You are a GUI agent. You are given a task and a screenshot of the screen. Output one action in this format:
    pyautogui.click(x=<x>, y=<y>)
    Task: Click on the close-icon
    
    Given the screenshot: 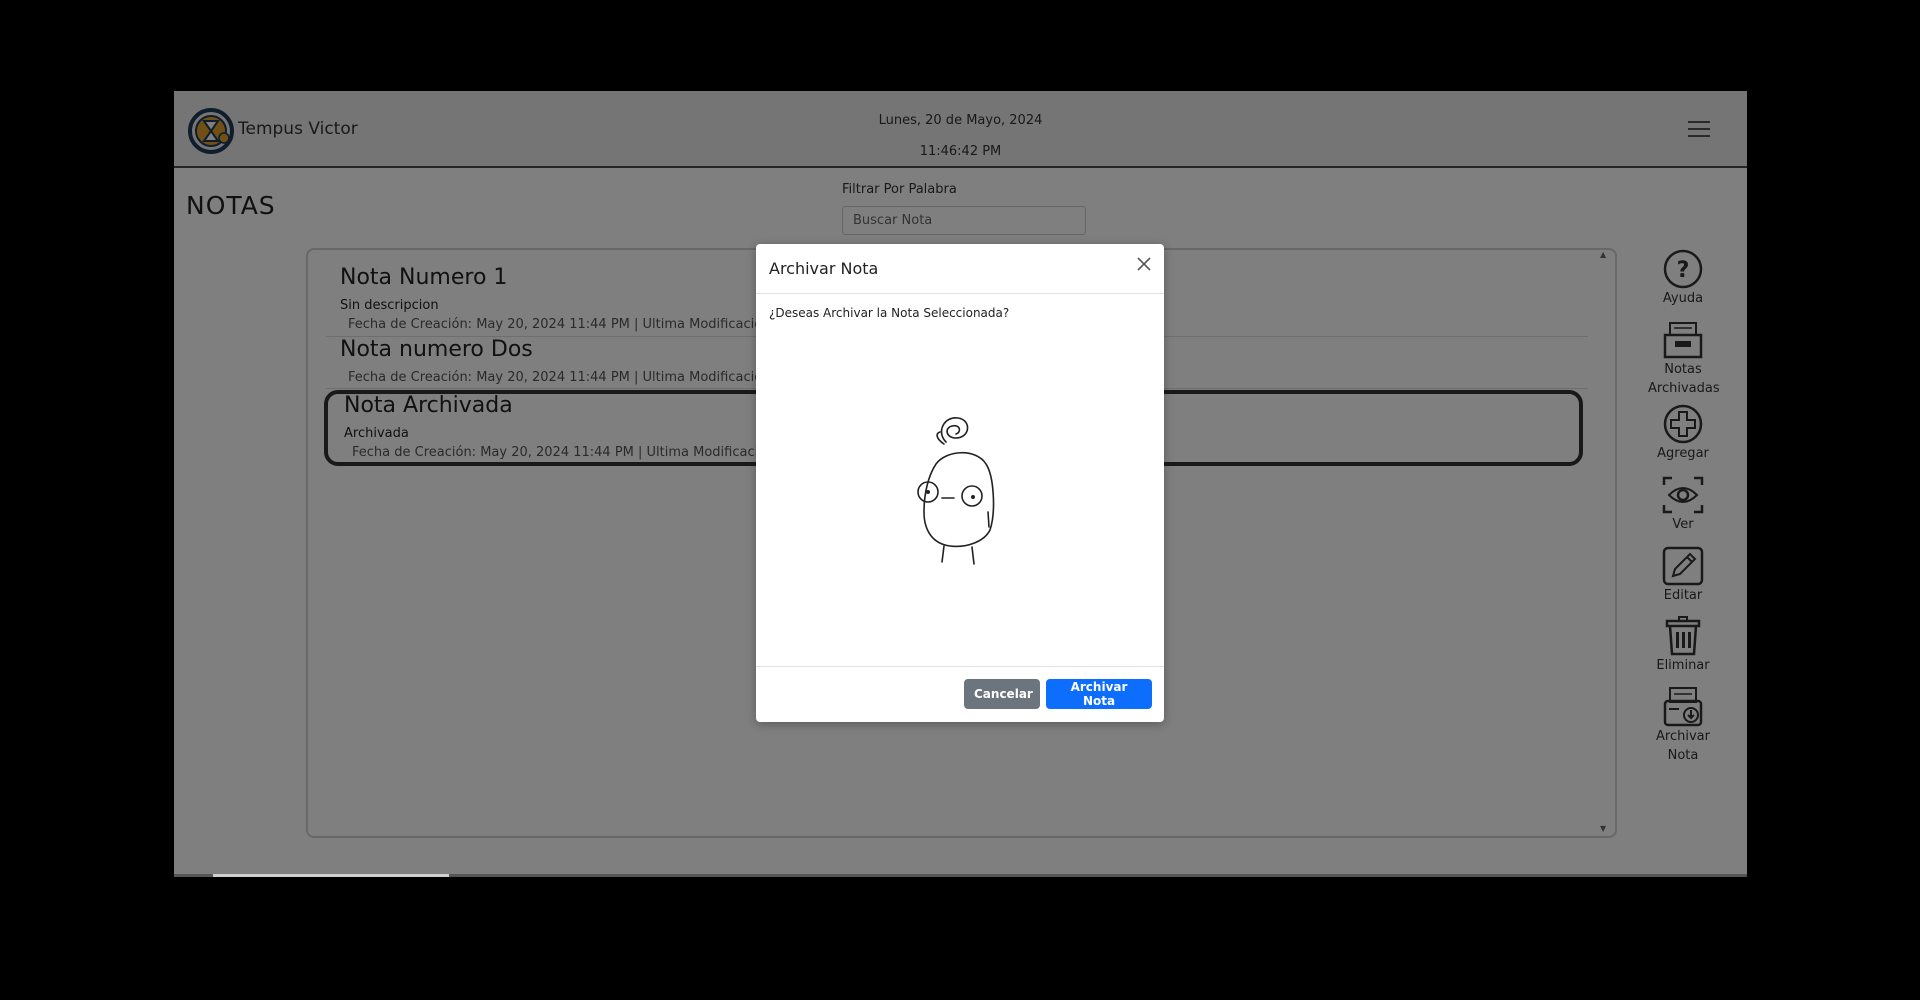 What is the action you would take?
    pyautogui.click(x=1144, y=264)
    